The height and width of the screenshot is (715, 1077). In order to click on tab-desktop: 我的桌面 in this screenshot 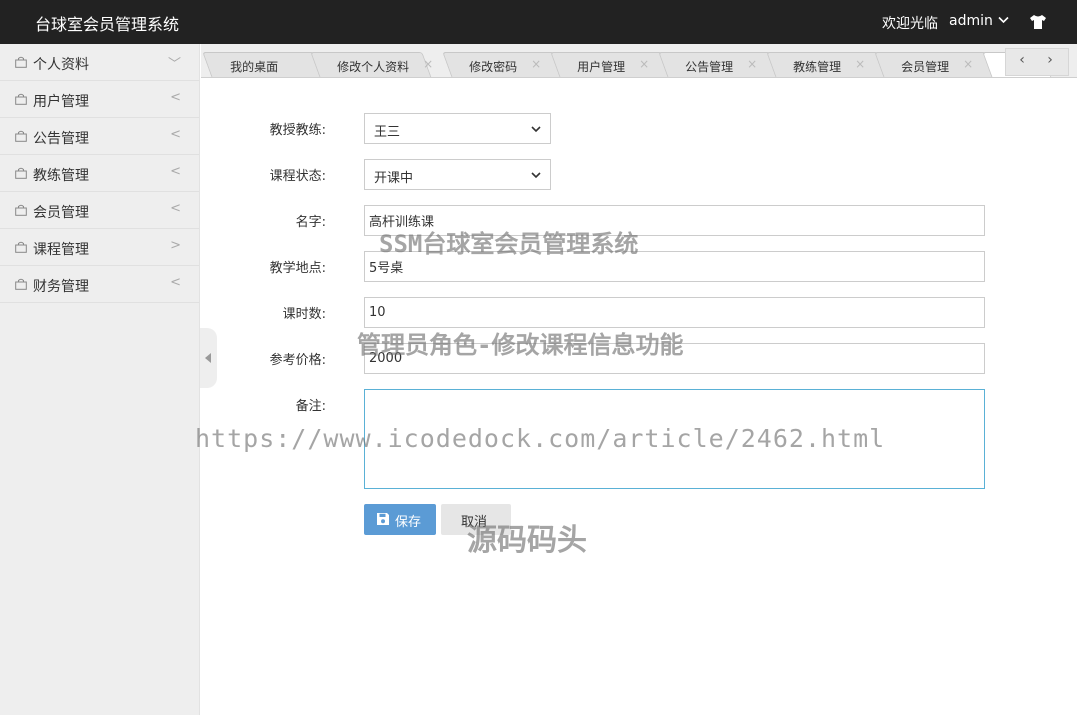, I will do `click(263, 64)`.